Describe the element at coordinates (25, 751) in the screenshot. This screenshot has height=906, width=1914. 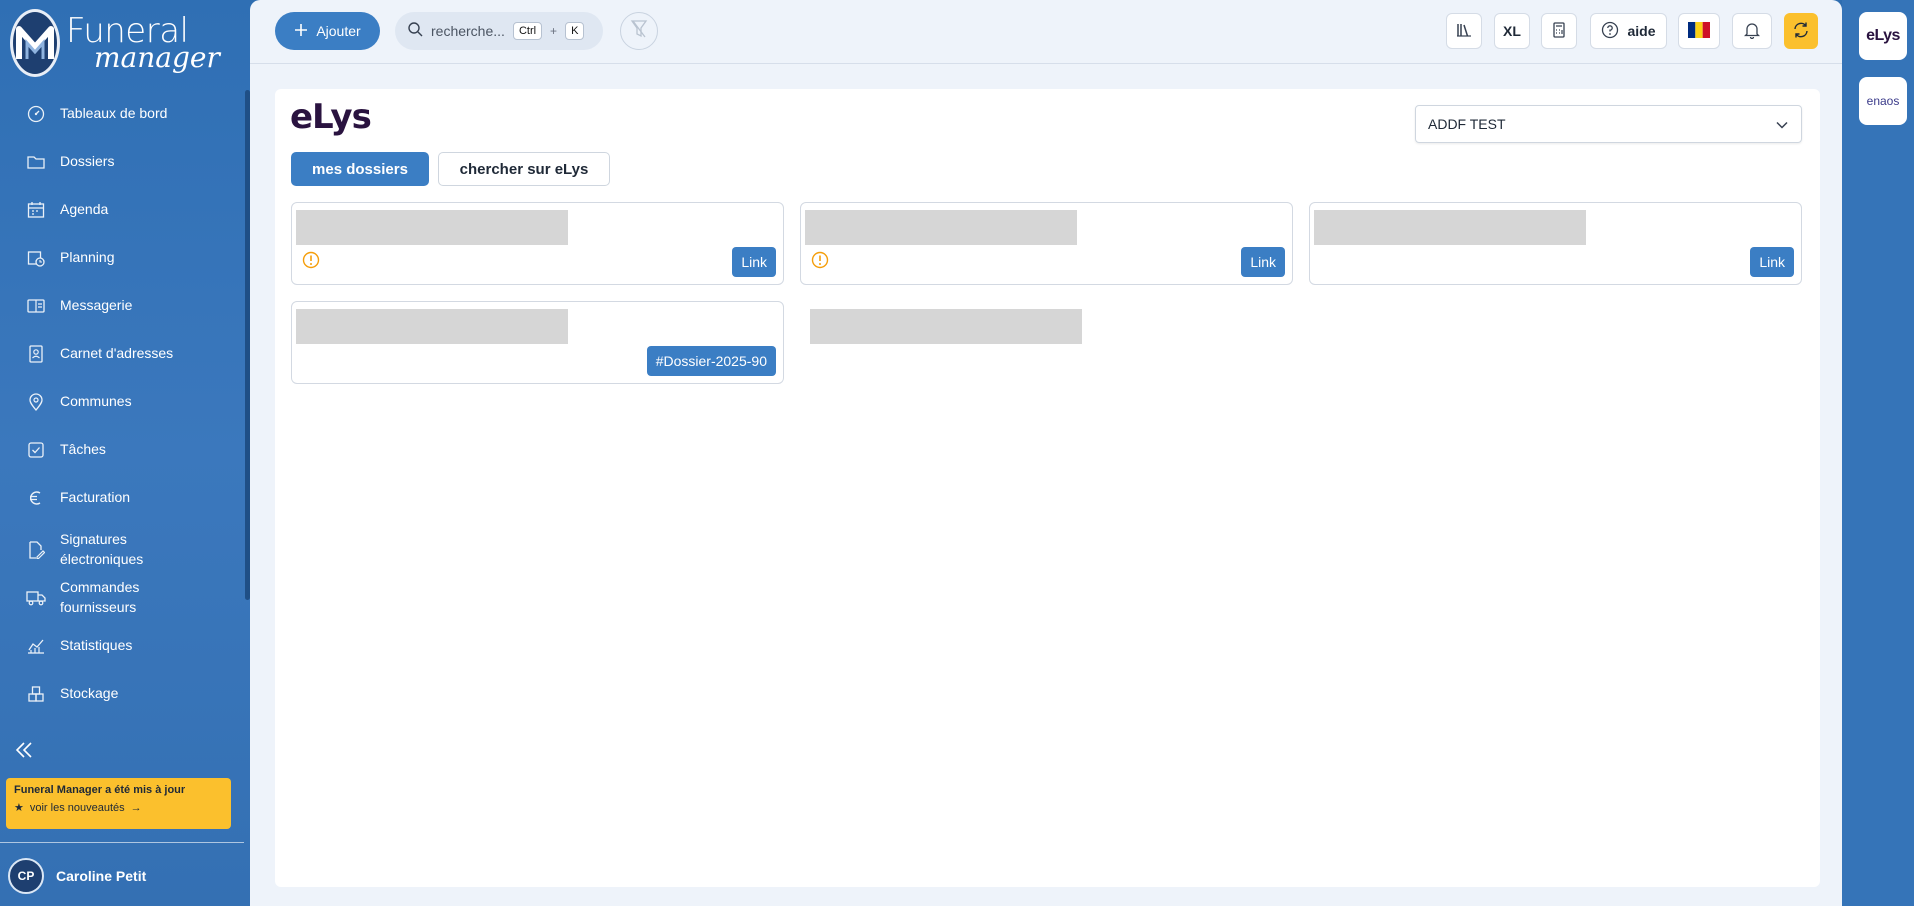
I see `collapse-sidebar-icon` at that location.